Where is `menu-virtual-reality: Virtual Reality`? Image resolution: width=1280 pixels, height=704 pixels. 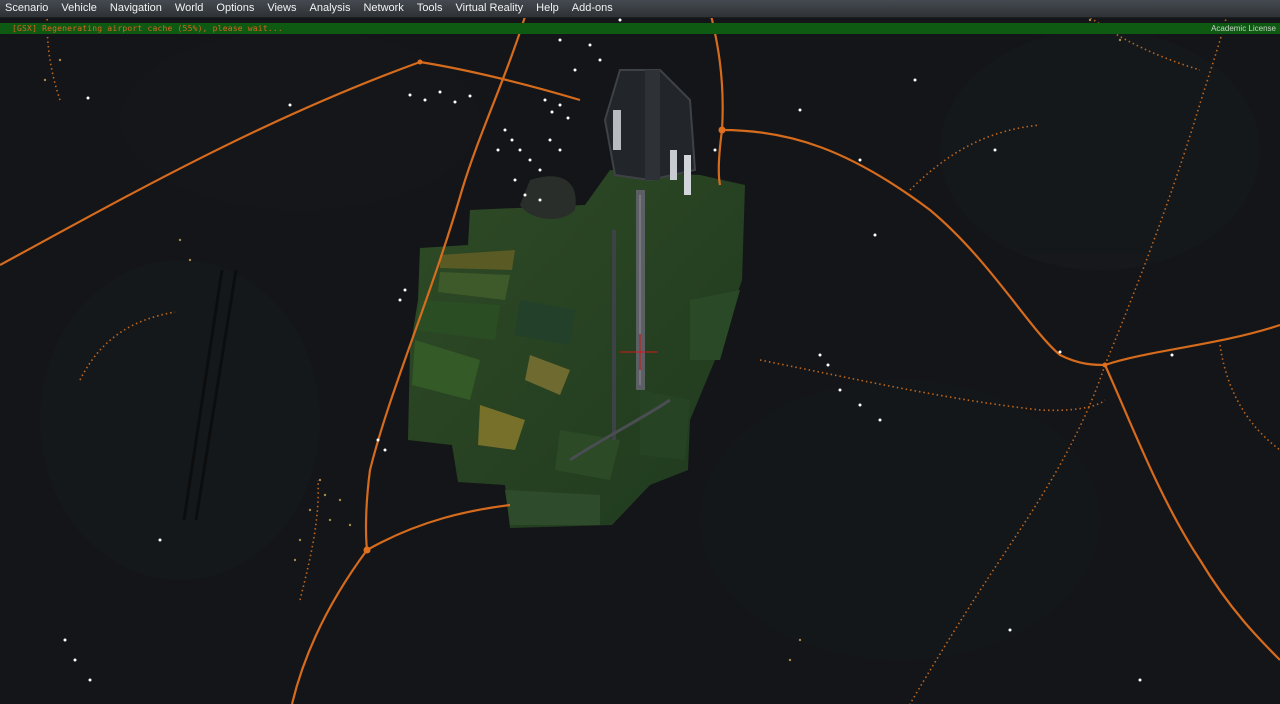
menu-virtual-reality: Virtual Reality is located at coordinates (490, 8).